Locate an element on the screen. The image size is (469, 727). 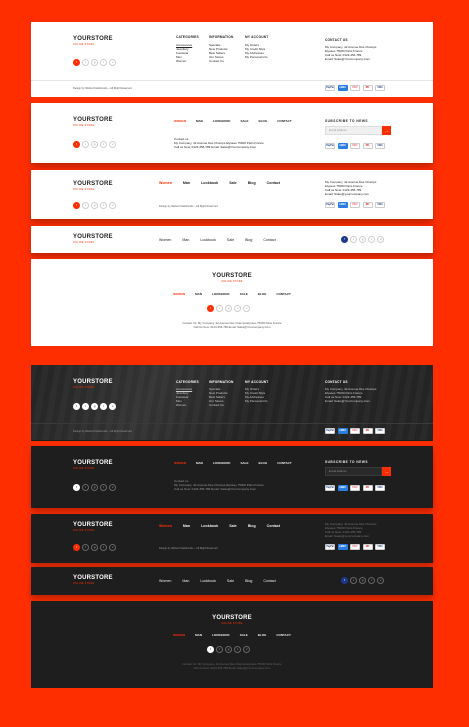
link-my-personal-info: My Personal Info is located at coordinates (256, 57).